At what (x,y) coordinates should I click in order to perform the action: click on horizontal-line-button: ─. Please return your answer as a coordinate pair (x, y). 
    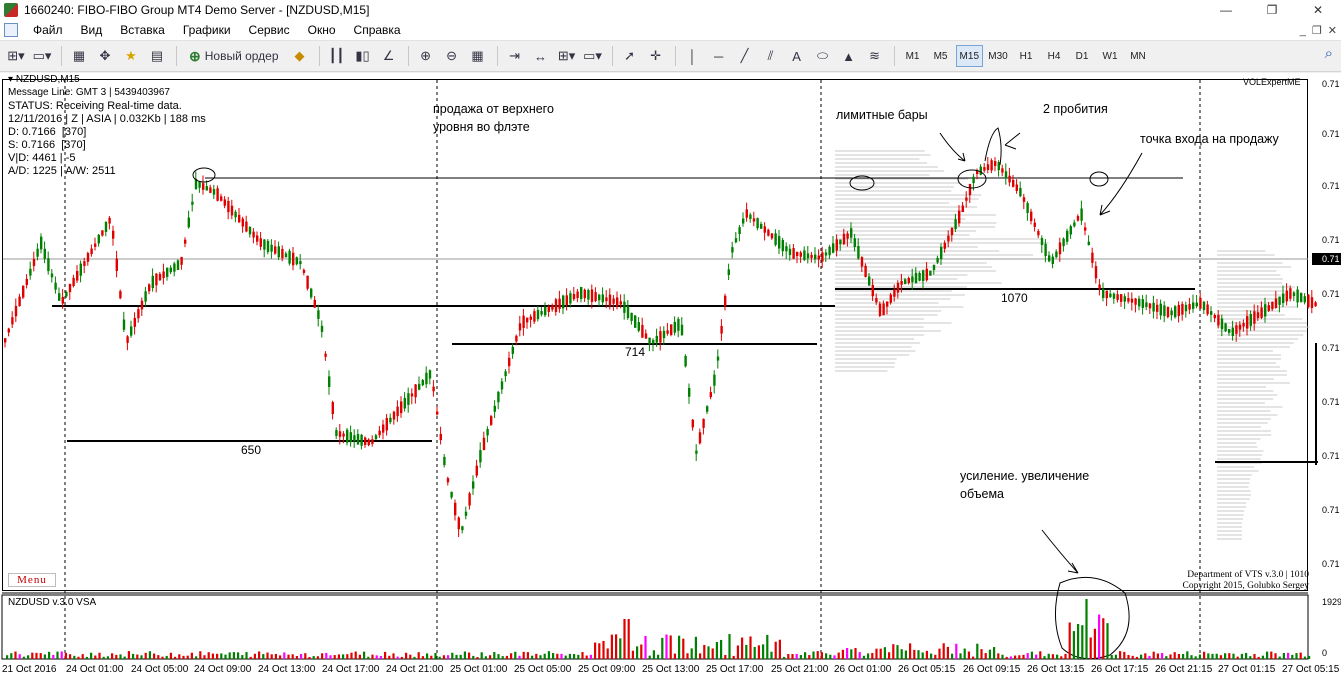
    Looking at the image, I should click on (719, 56).